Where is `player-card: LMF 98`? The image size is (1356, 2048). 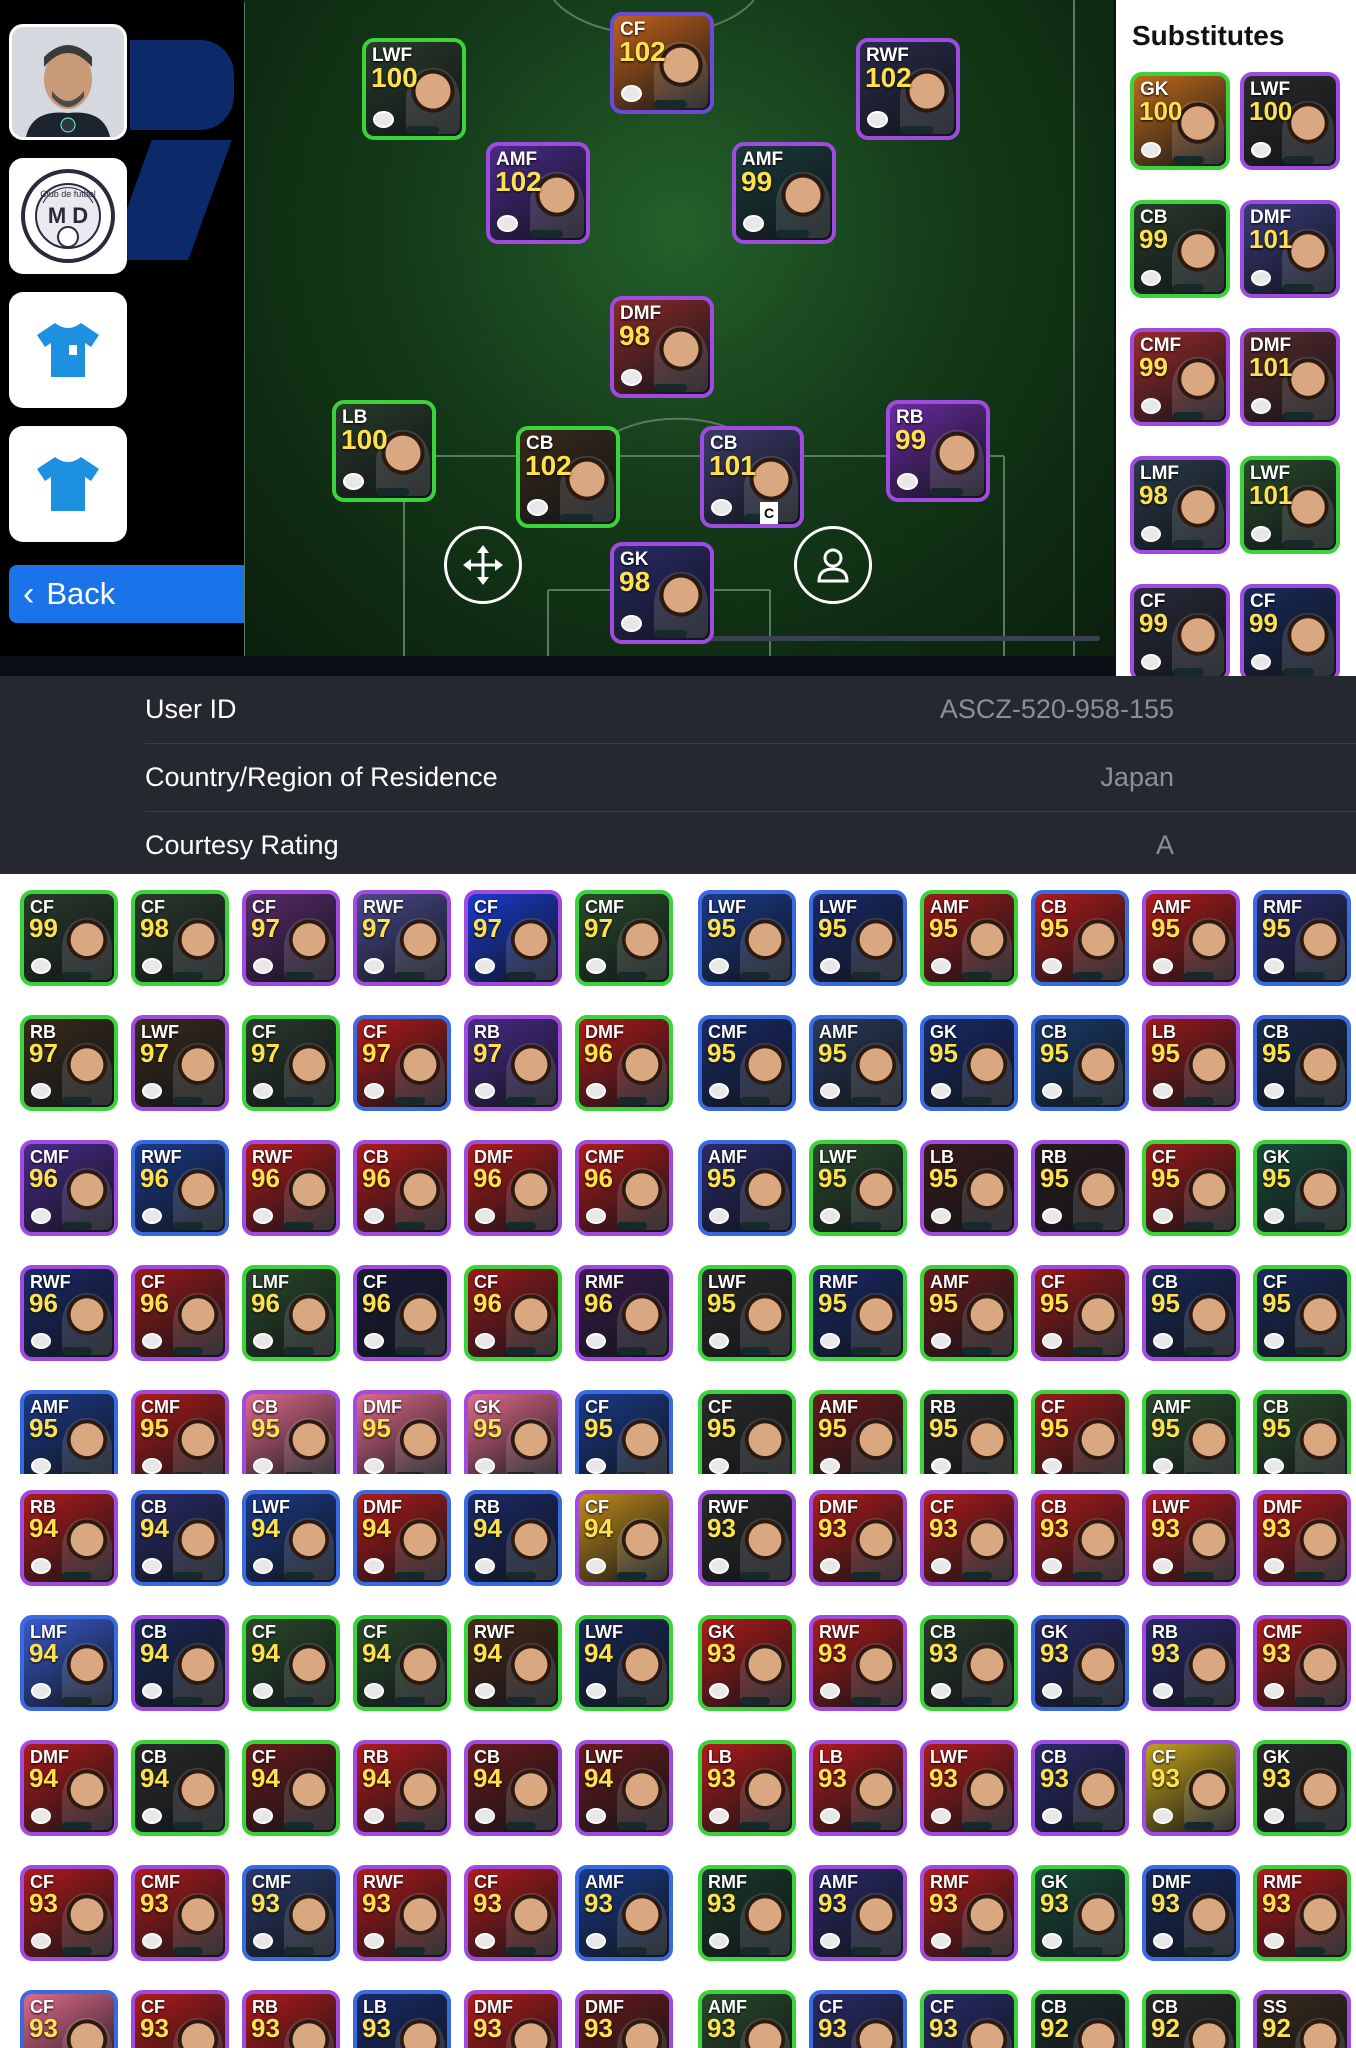 player-card: LMF 98 is located at coordinates (1180, 505).